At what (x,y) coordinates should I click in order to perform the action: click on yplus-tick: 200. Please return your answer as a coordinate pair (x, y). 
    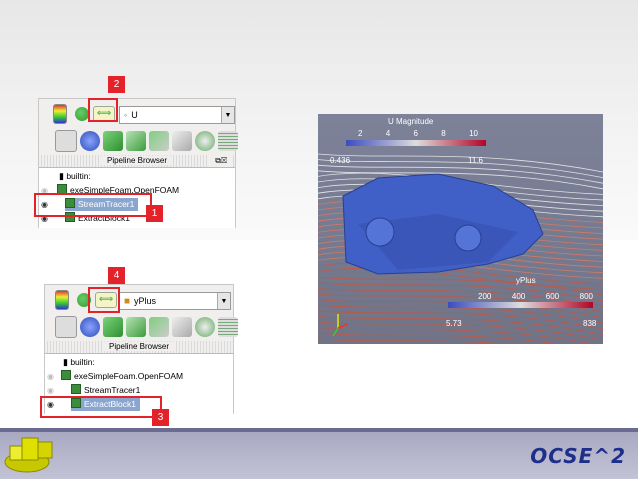
    Looking at the image, I should click on (485, 296).